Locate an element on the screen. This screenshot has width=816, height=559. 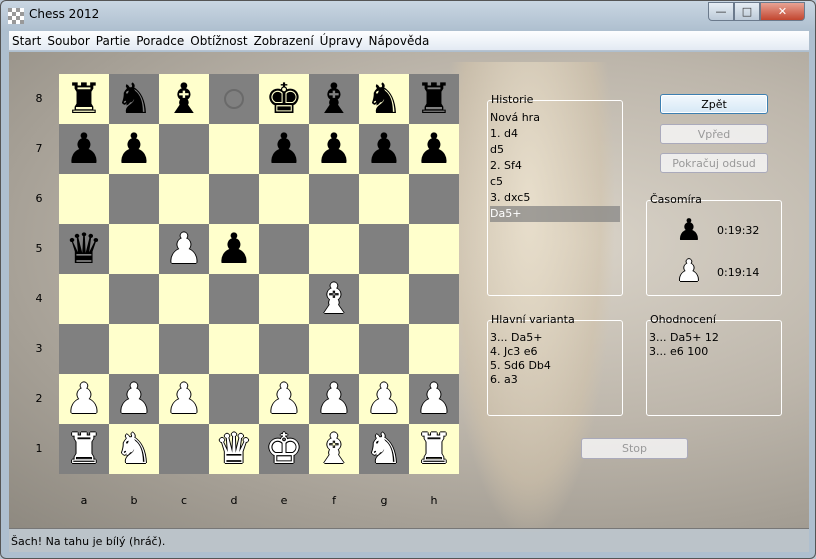
square-c2: ♟ is located at coordinates (184, 399).